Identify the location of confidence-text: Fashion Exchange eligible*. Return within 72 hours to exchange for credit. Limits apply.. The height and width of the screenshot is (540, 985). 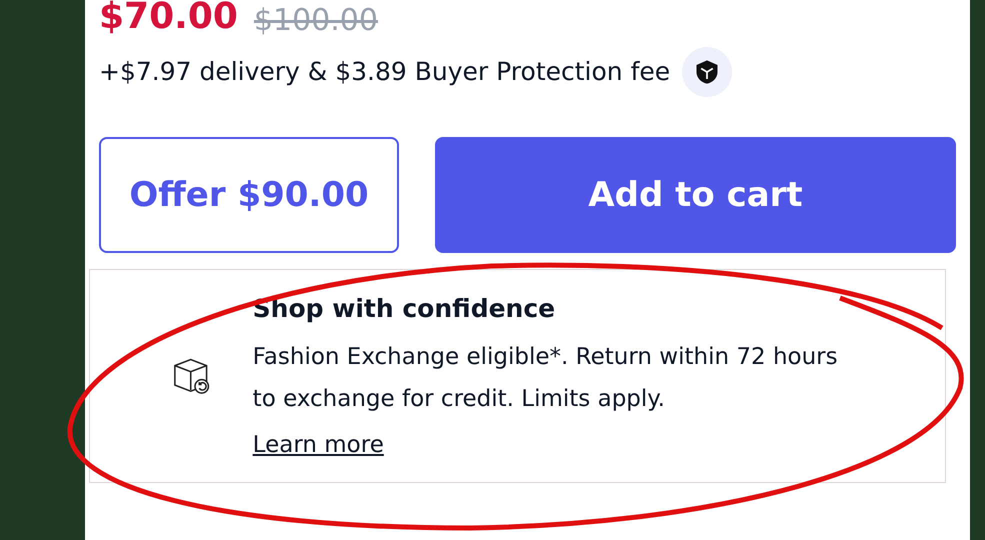
(545, 378).